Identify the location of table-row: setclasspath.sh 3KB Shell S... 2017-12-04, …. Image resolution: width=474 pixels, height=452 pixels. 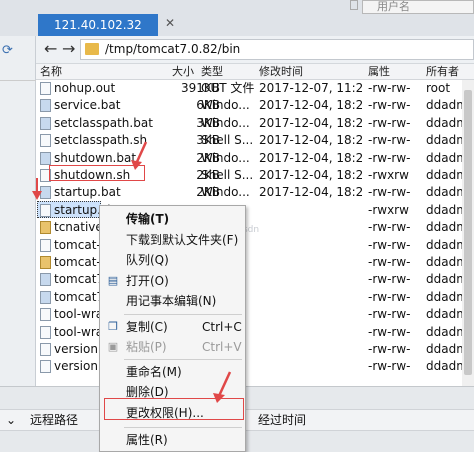
(255, 140).